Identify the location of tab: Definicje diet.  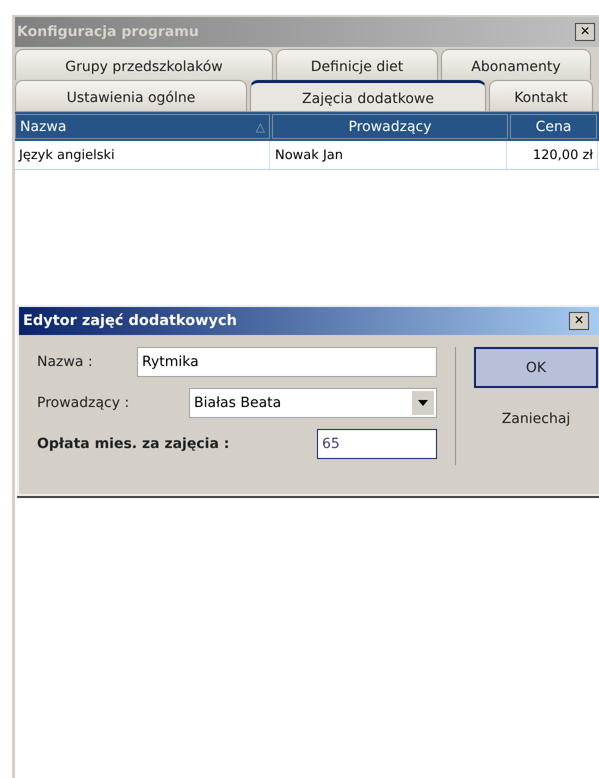
(357, 64).